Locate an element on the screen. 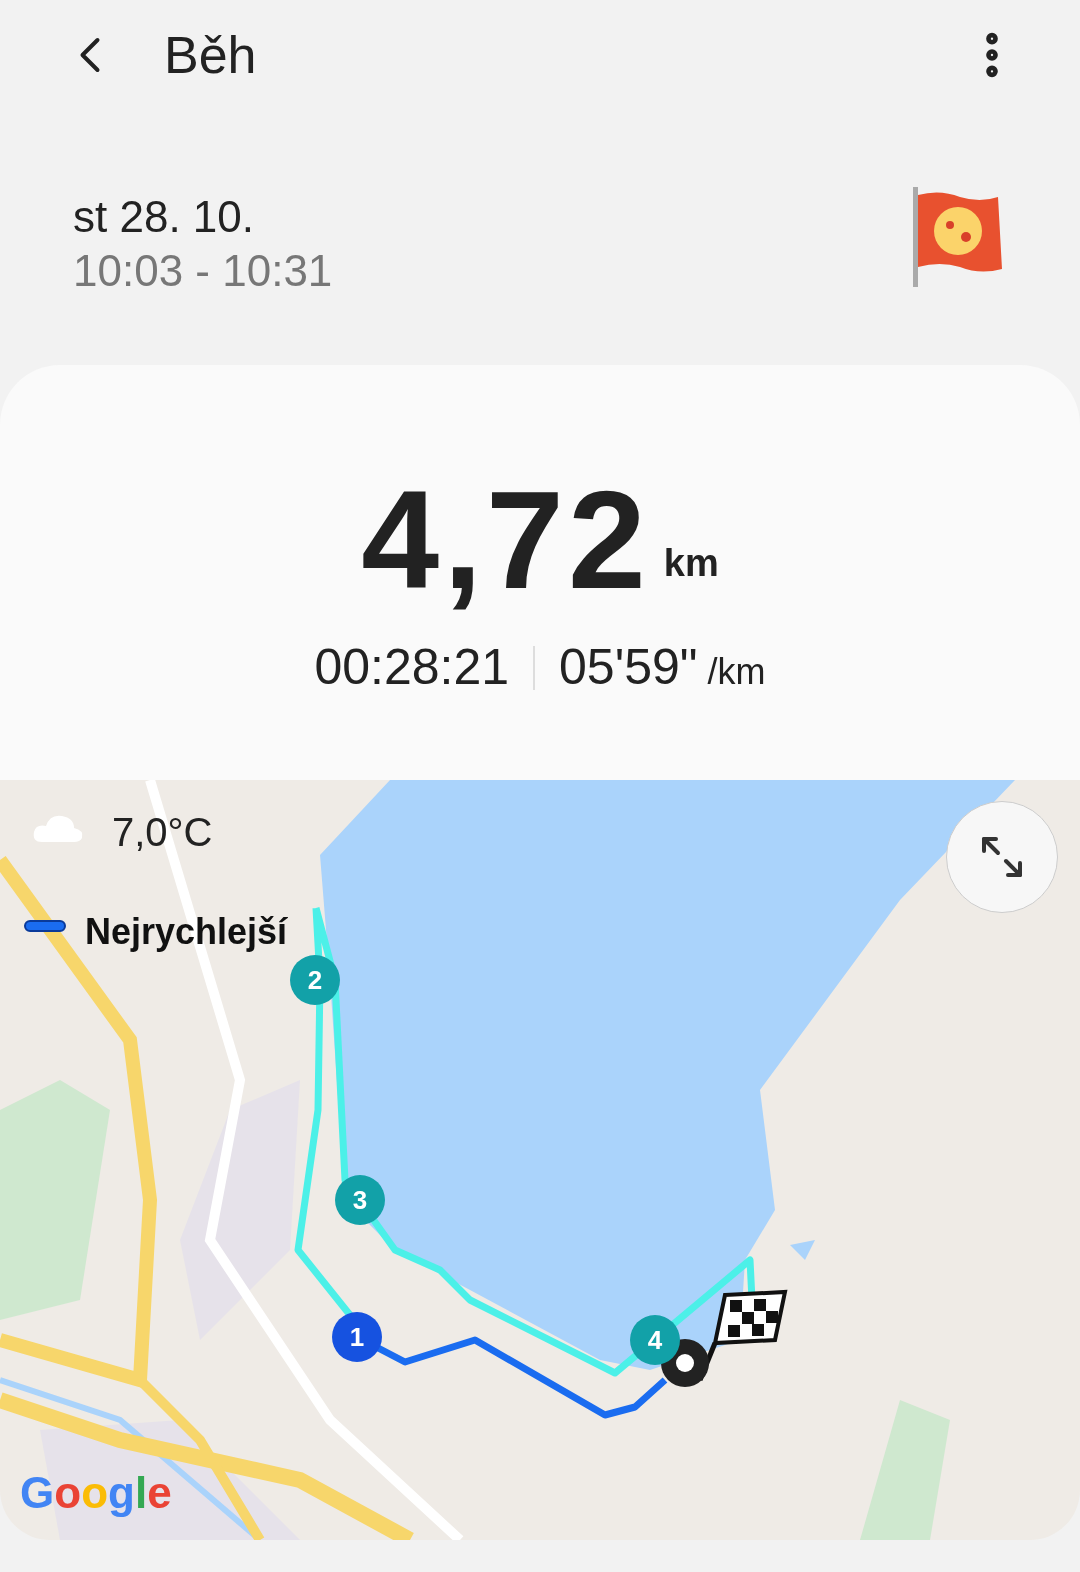  screen-title: Běh is located at coordinates (210, 55).